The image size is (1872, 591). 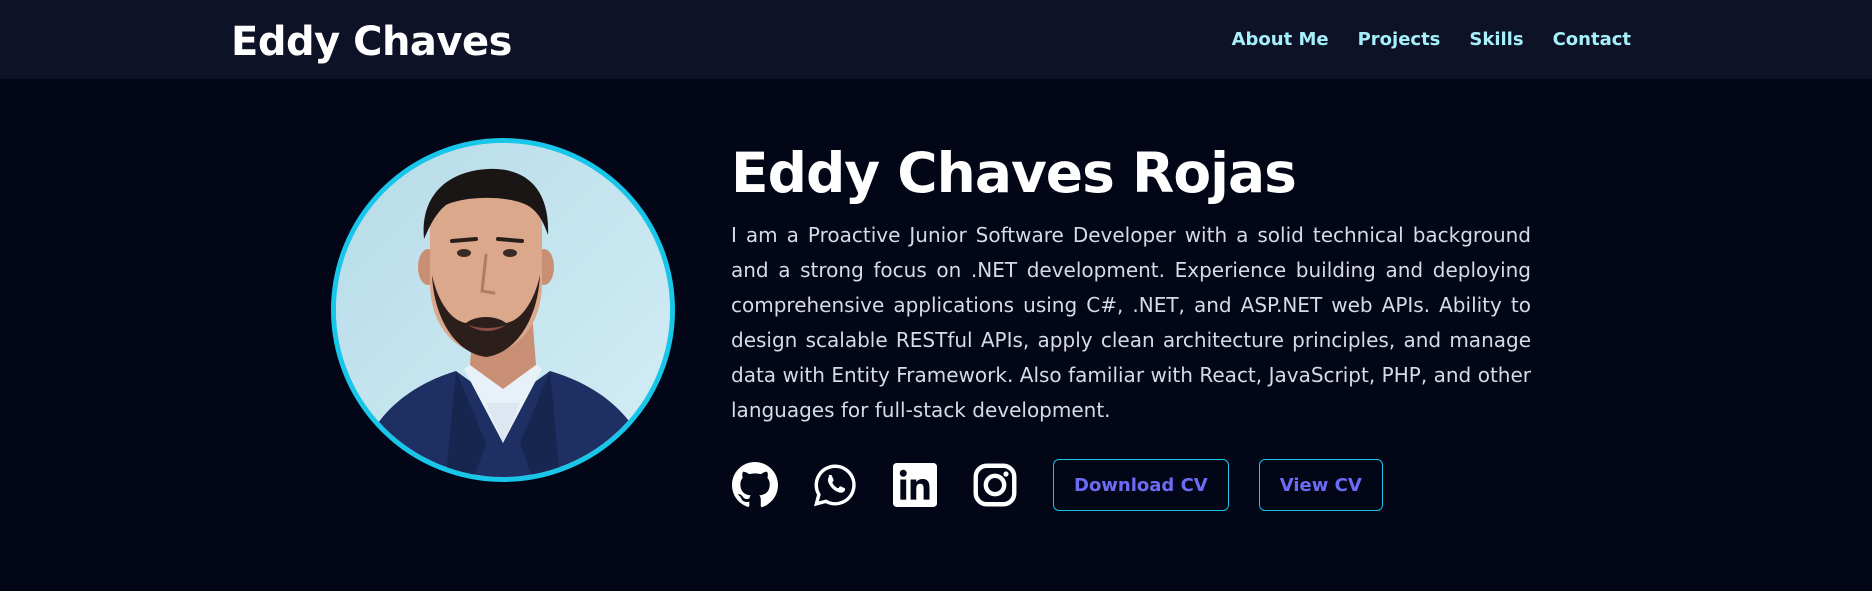 I want to click on nav-link-skills: Skills, so click(x=1496, y=39).